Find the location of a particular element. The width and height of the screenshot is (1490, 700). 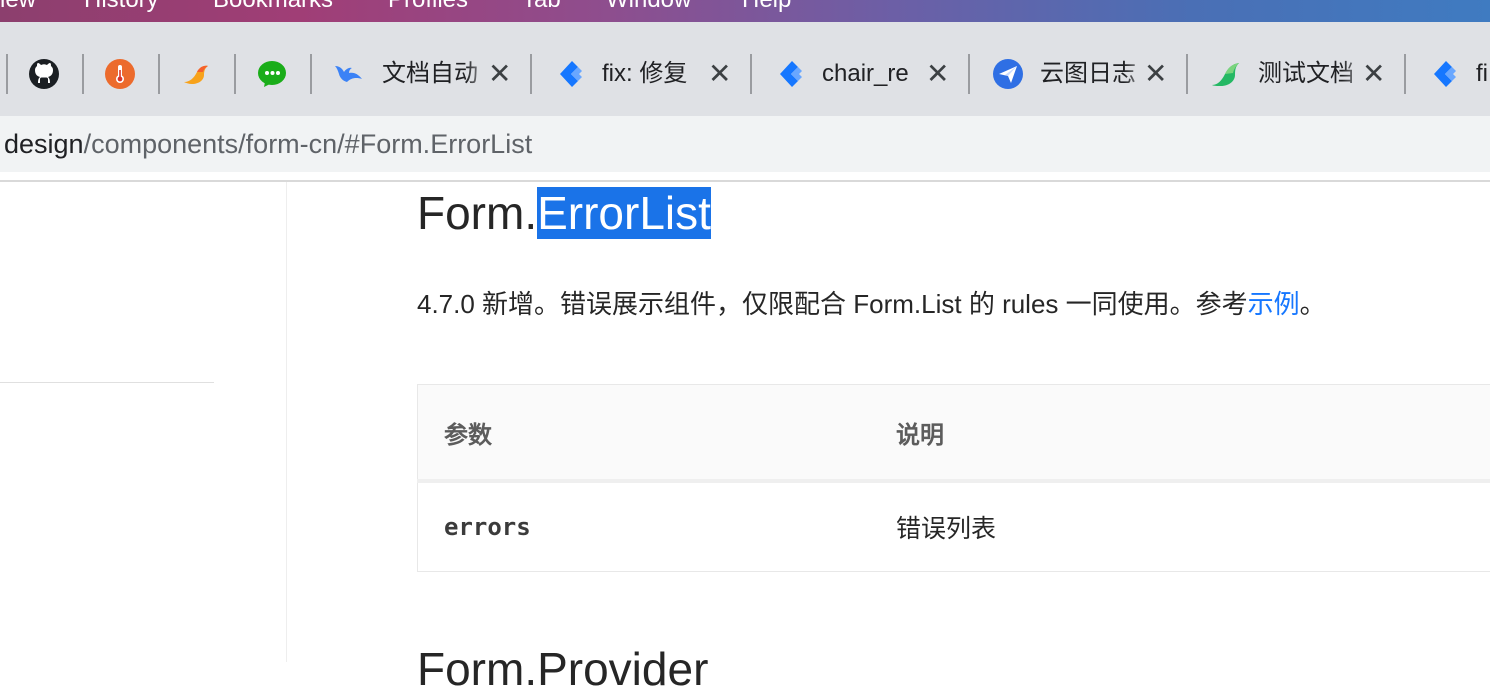

sidebar-border is located at coordinates (286, 422).